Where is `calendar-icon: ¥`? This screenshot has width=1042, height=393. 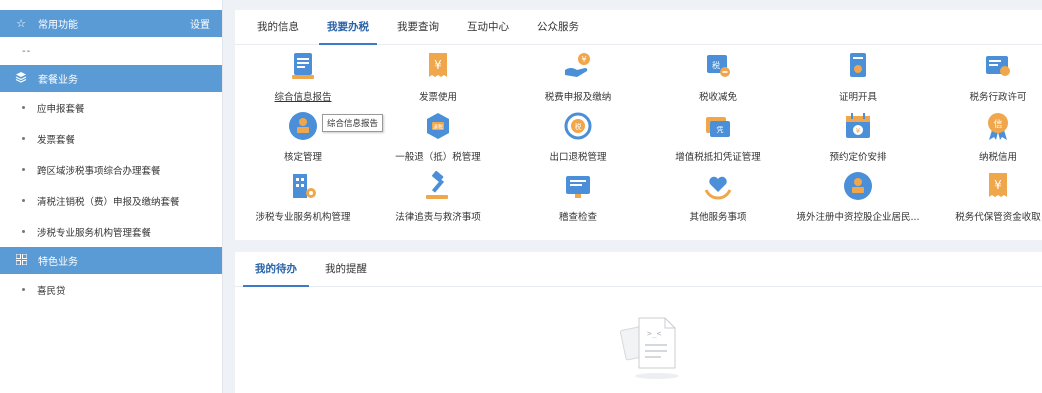
calendar-icon: ¥ is located at coordinates (858, 125).